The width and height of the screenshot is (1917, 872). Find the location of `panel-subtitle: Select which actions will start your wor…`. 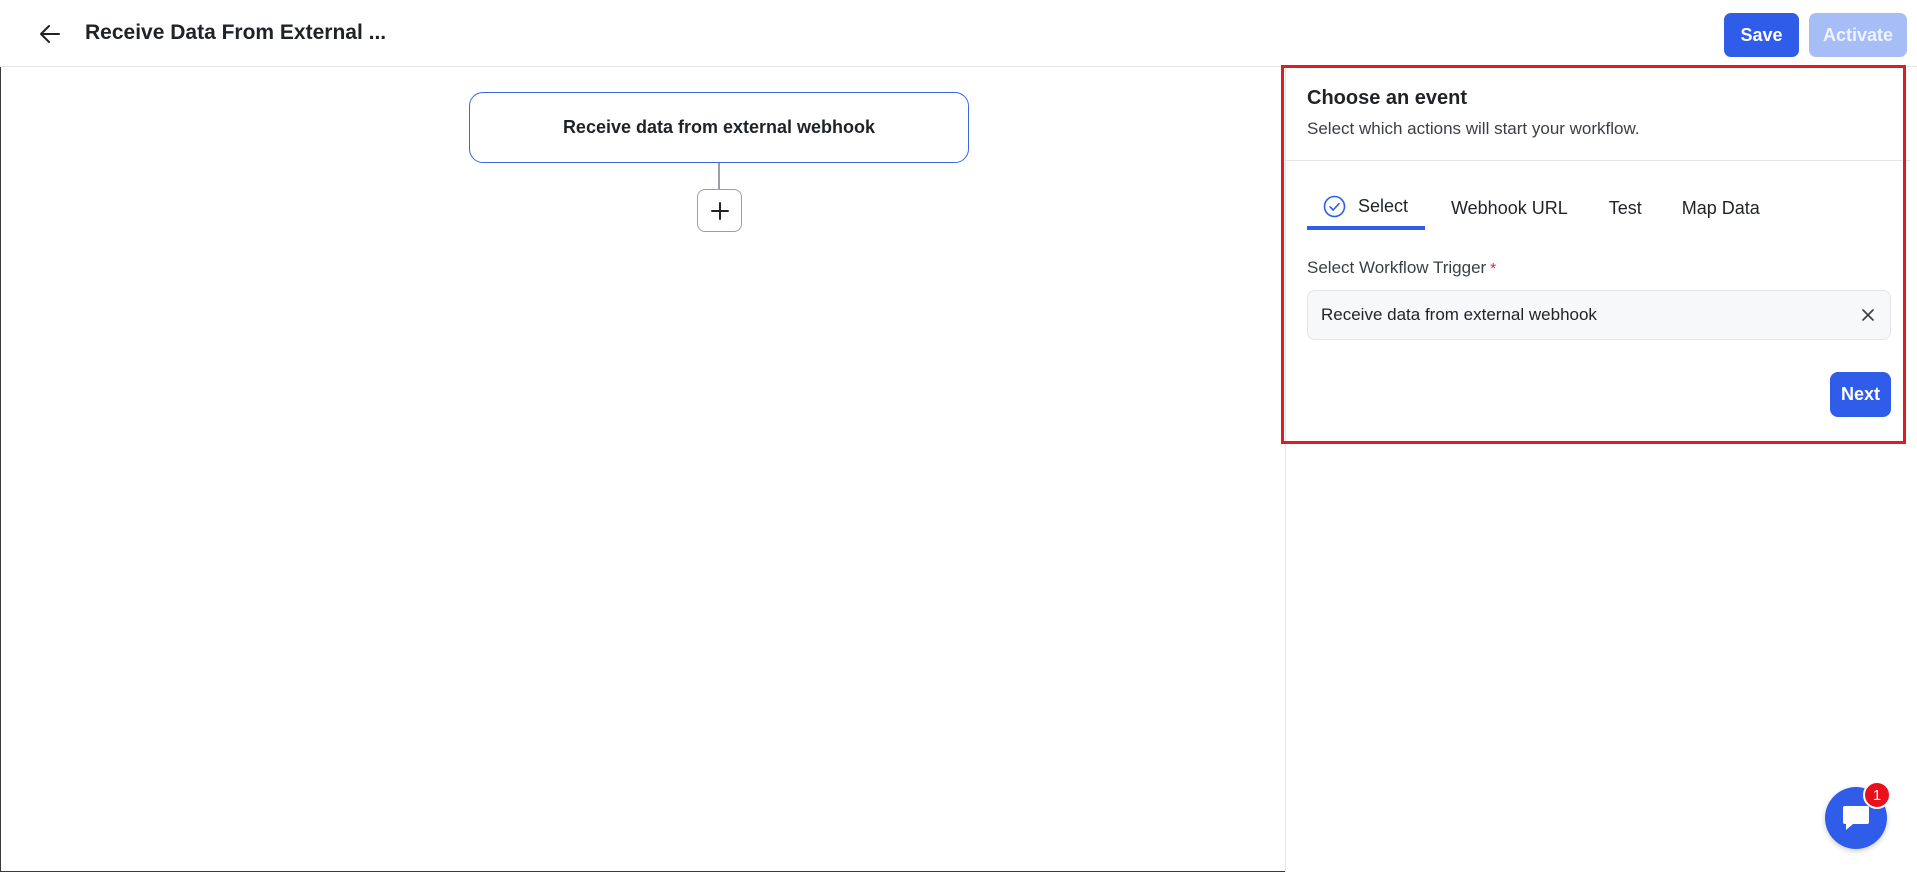

panel-subtitle: Select which actions will start your wor… is located at coordinates (1473, 128).